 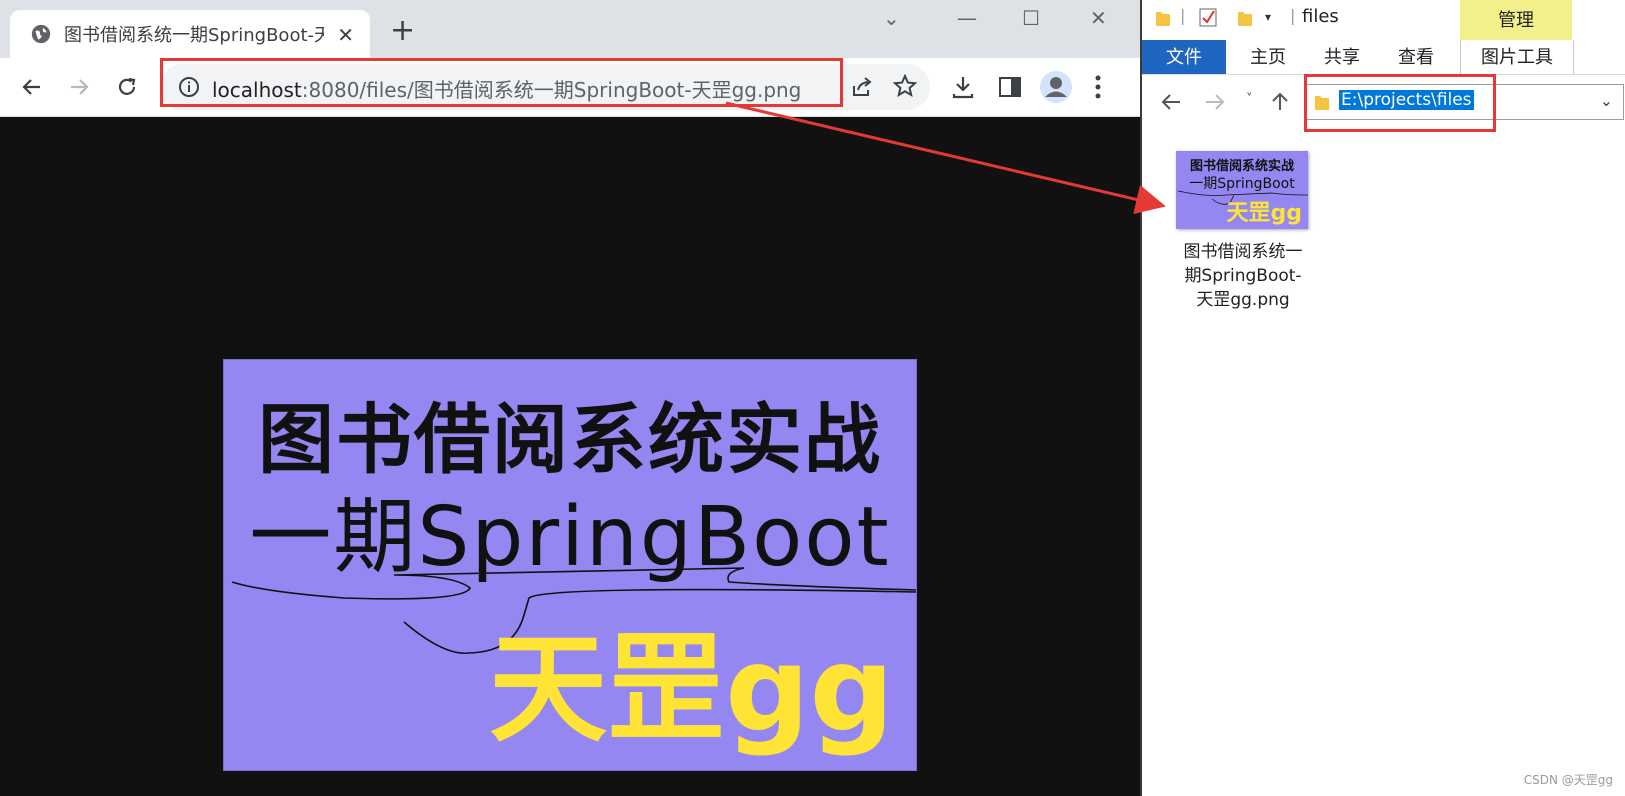 What do you see at coordinates (127, 87) in the screenshot?
I see `reload-icon` at bounding box center [127, 87].